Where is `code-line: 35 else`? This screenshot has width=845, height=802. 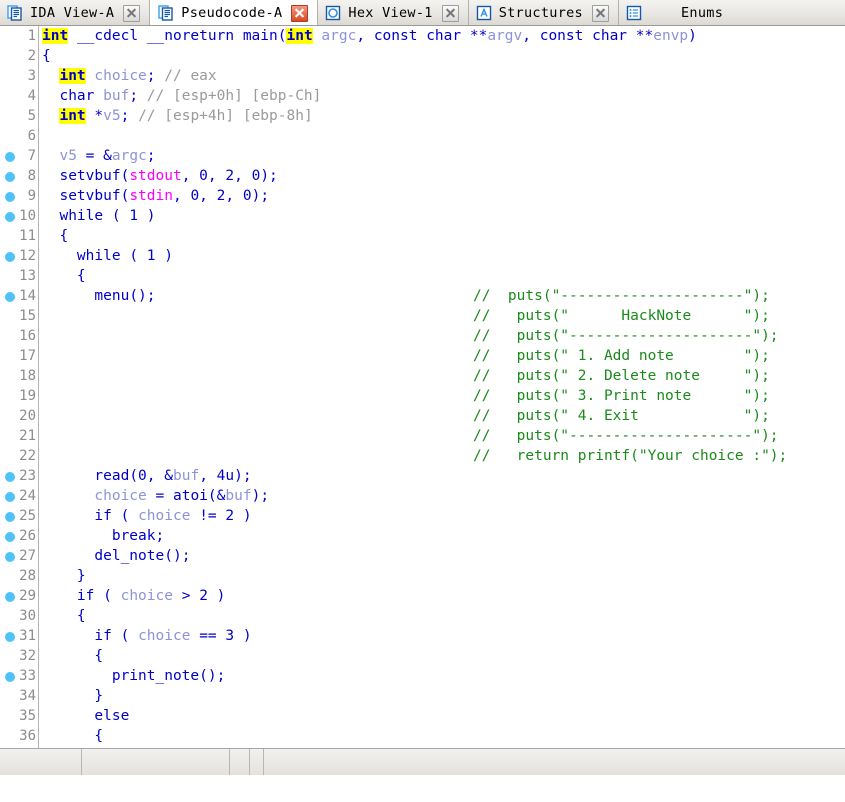 code-line: 35 else is located at coordinates (422, 716).